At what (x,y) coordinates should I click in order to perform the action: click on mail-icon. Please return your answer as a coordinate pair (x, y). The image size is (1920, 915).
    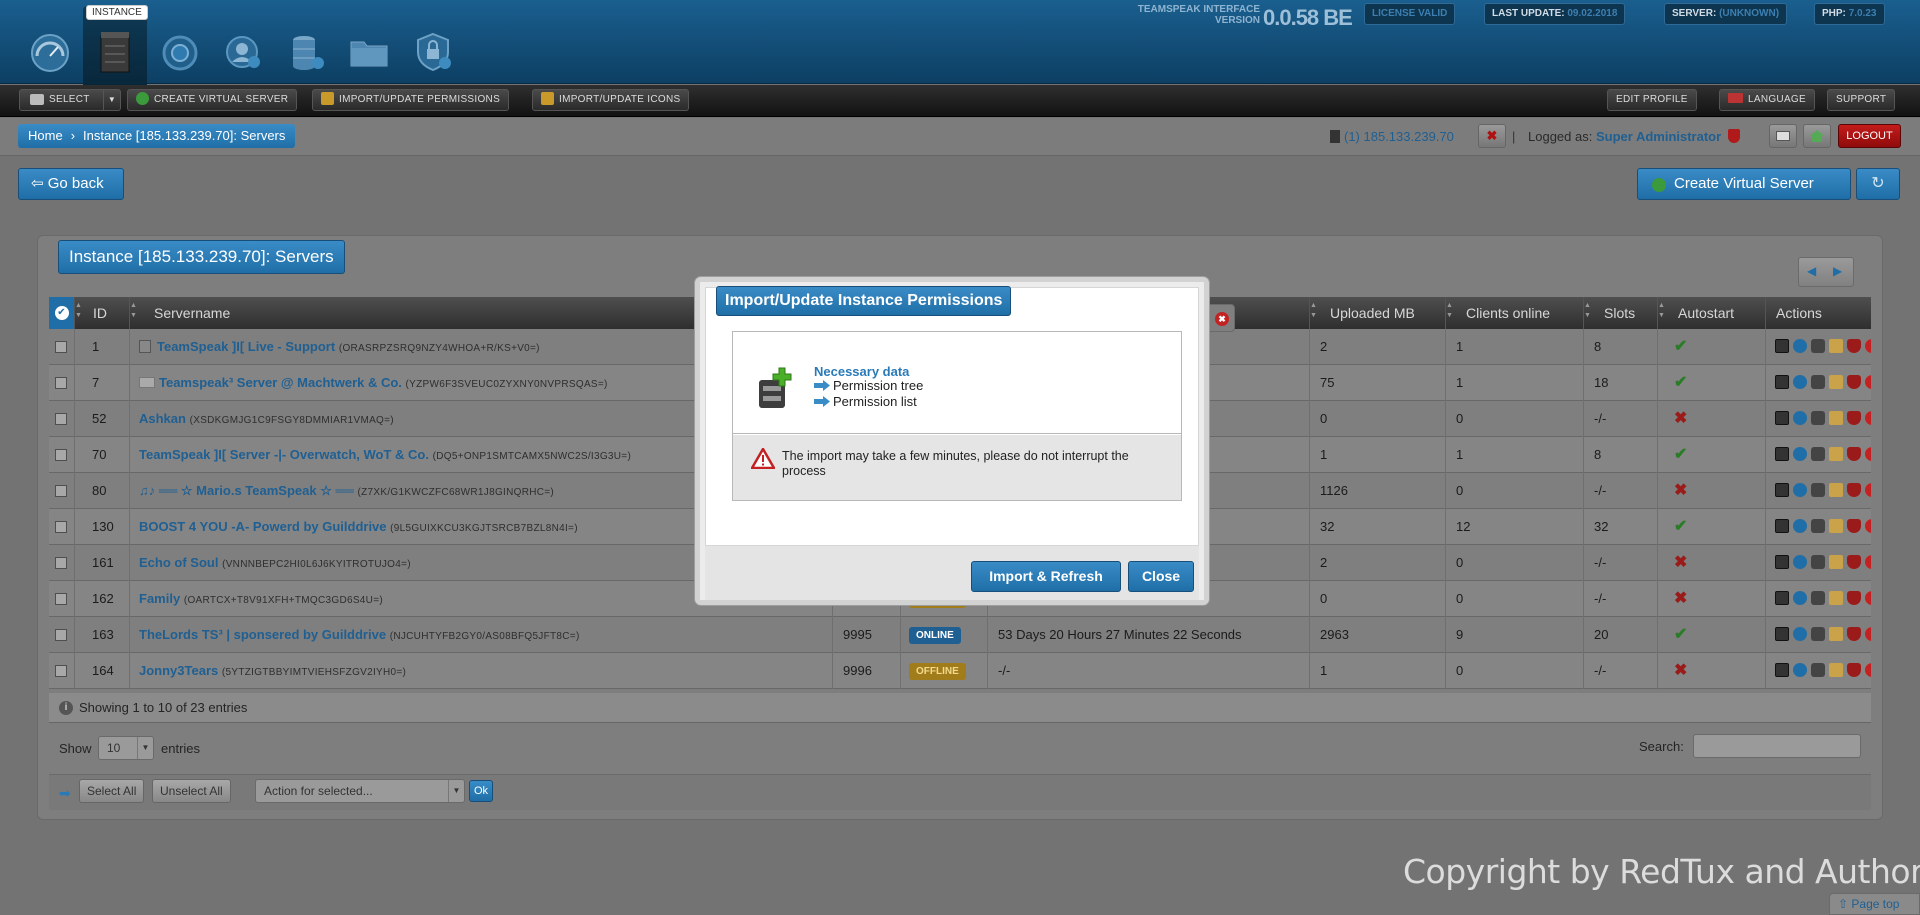
    Looking at the image, I should click on (1783, 136).